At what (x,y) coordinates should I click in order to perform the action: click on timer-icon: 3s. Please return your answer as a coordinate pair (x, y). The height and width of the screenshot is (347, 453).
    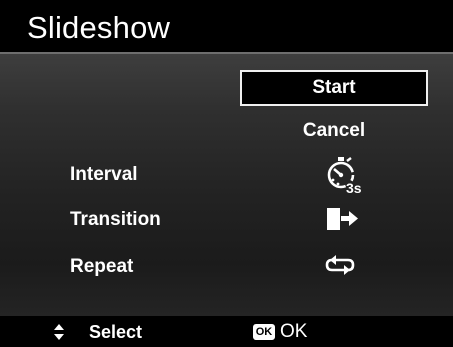
    Looking at the image, I should click on (344, 176).